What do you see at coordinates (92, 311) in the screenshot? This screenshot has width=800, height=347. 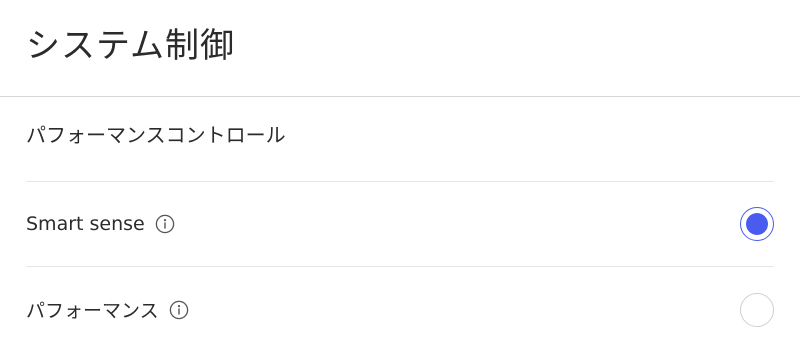 I see `option-label-performance: パフォーマンス` at bounding box center [92, 311].